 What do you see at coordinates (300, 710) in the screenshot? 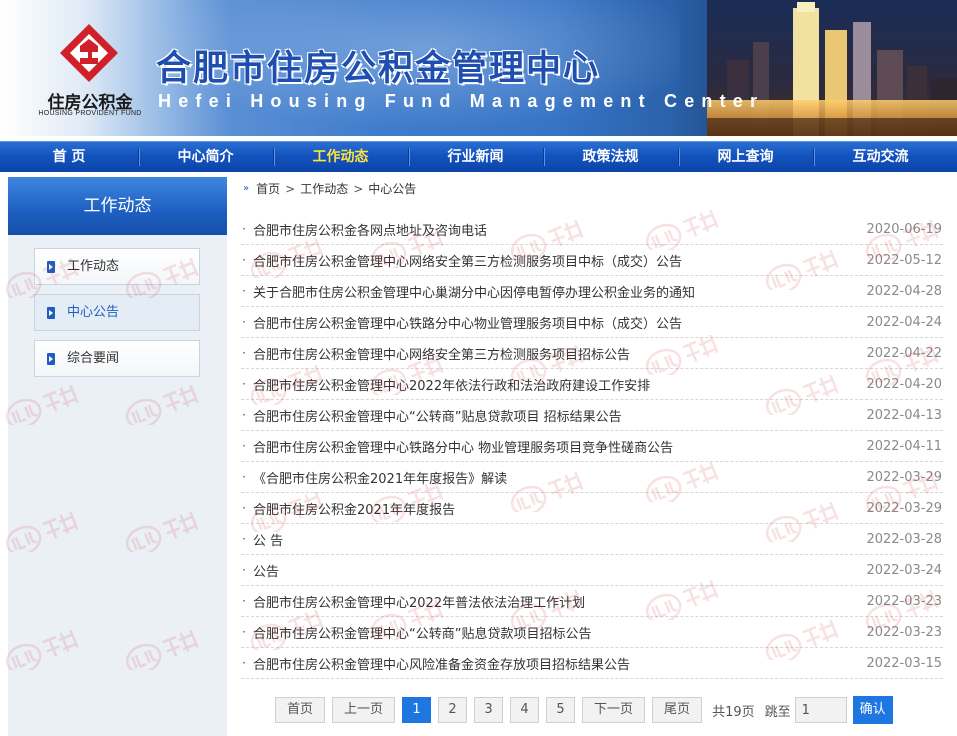
I see `first-page-button: 首页` at bounding box center [300, 710].